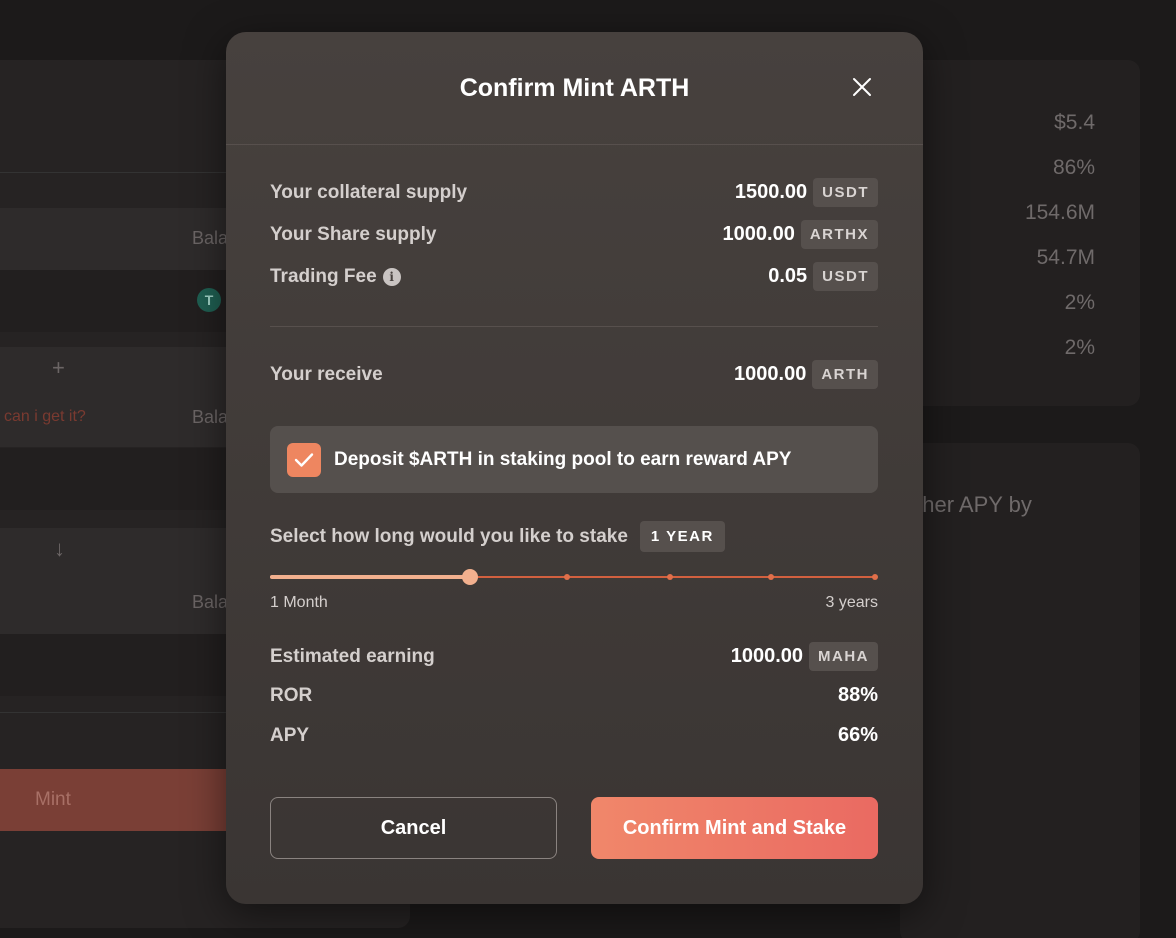 This screenshot has height=938, width=1176. Describe the element at coordinates (971, 504) in the screenshot. I see `background-apy-text: gher APY by` at that location.